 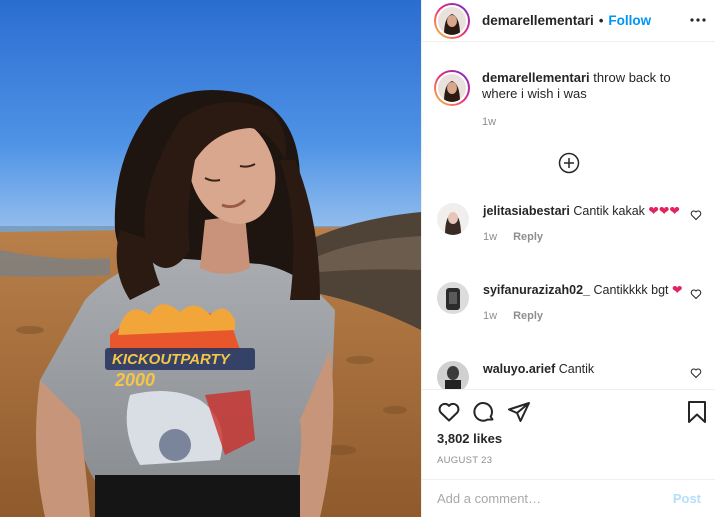 I want to click on comment-username: syifanurazizah02_, so click(x=536, y=290).